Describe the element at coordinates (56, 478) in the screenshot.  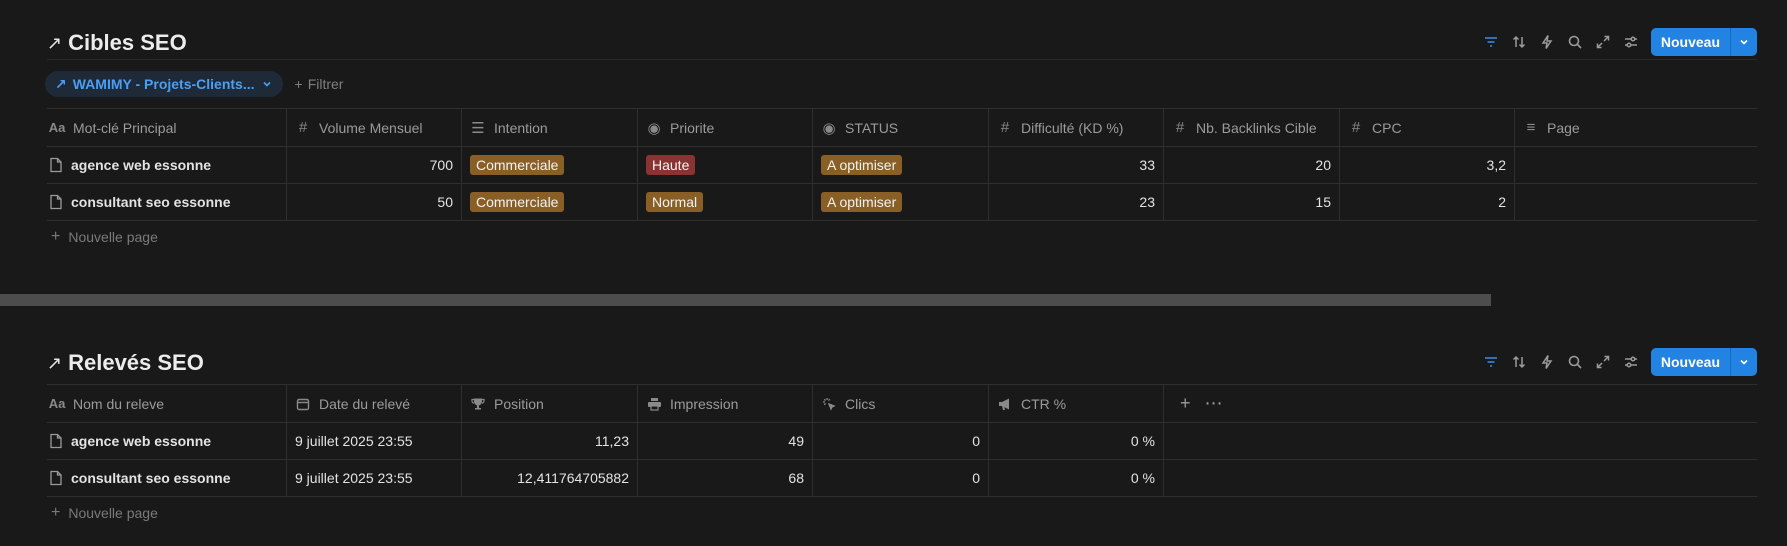
I see `page-icon` at that location.